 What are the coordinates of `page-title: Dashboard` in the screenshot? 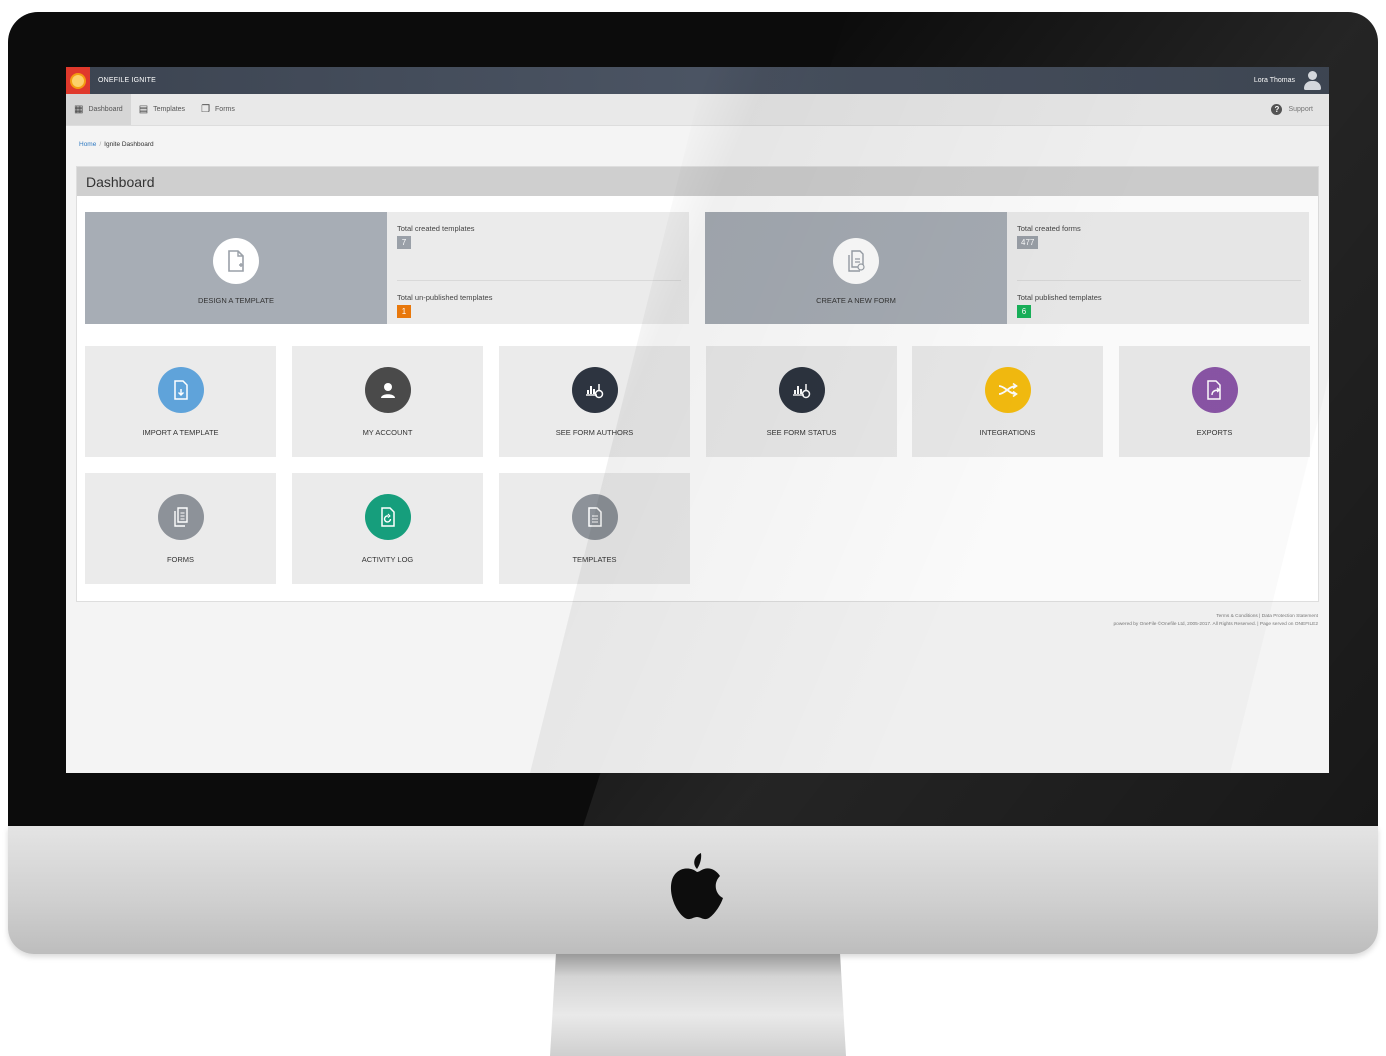 It's located at (697, 181).